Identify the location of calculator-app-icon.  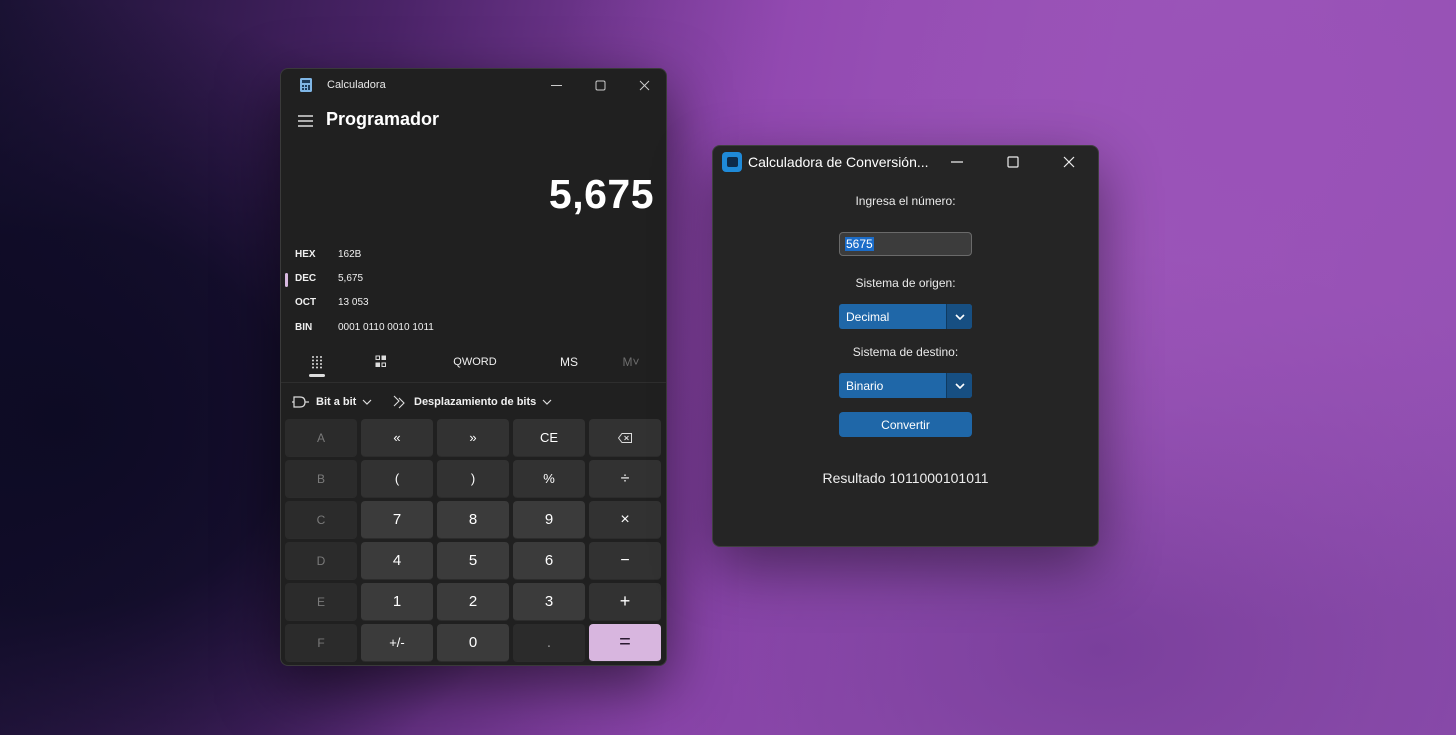
(306, 85).